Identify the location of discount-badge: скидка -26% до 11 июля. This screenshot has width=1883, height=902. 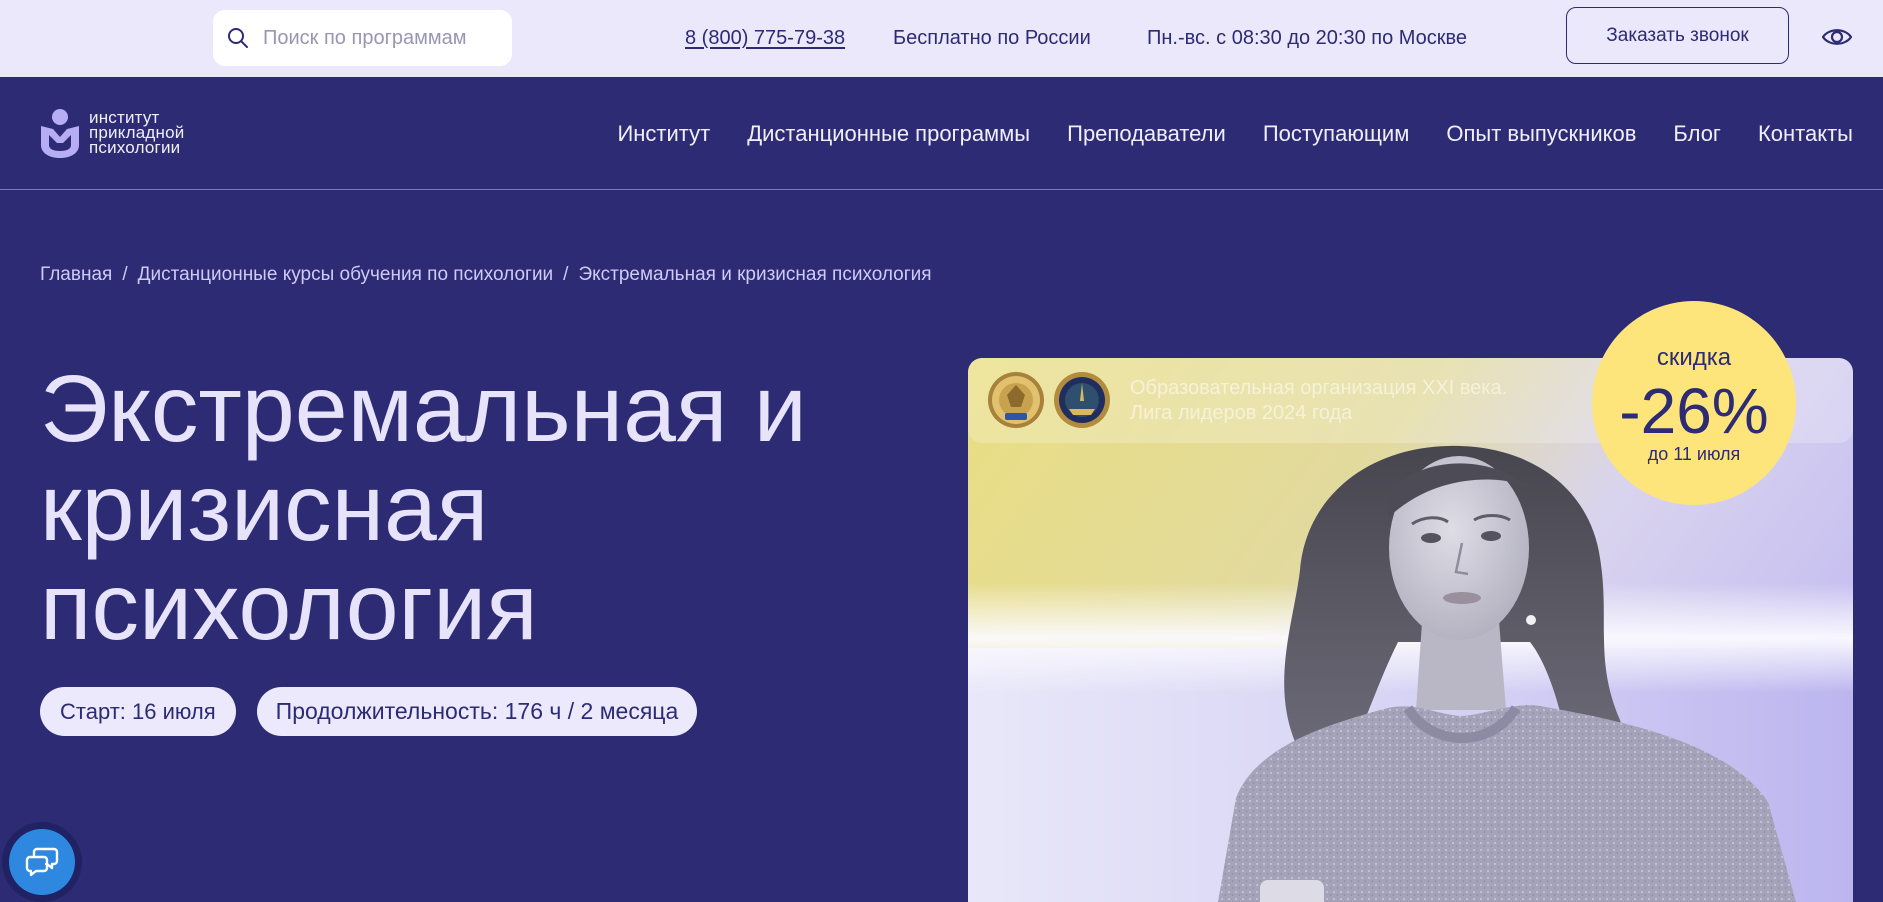
(1694, 403).